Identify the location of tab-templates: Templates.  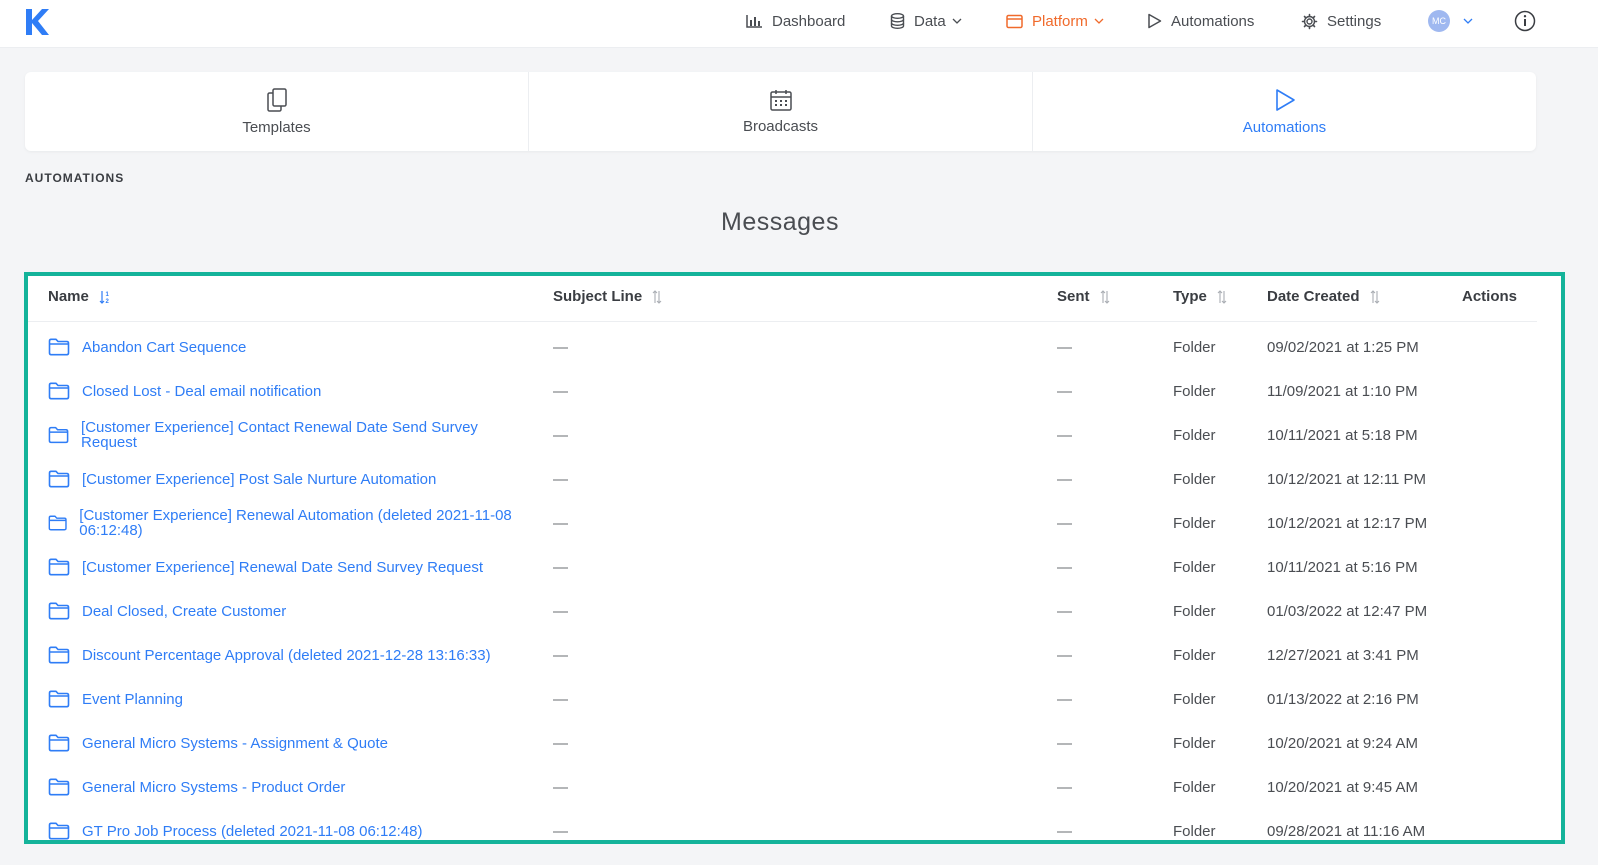
(277, 111).